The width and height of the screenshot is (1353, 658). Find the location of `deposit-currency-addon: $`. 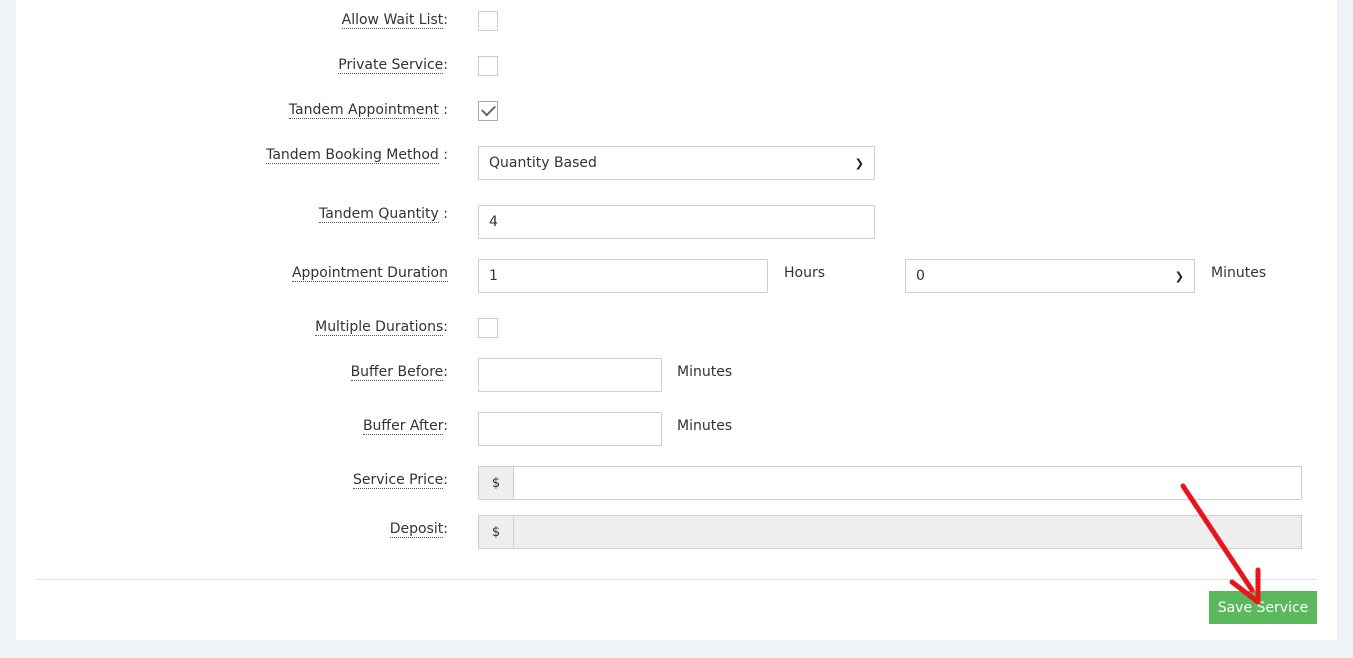

deposit-currency-addon: $ is located at coordinates (495, 532).